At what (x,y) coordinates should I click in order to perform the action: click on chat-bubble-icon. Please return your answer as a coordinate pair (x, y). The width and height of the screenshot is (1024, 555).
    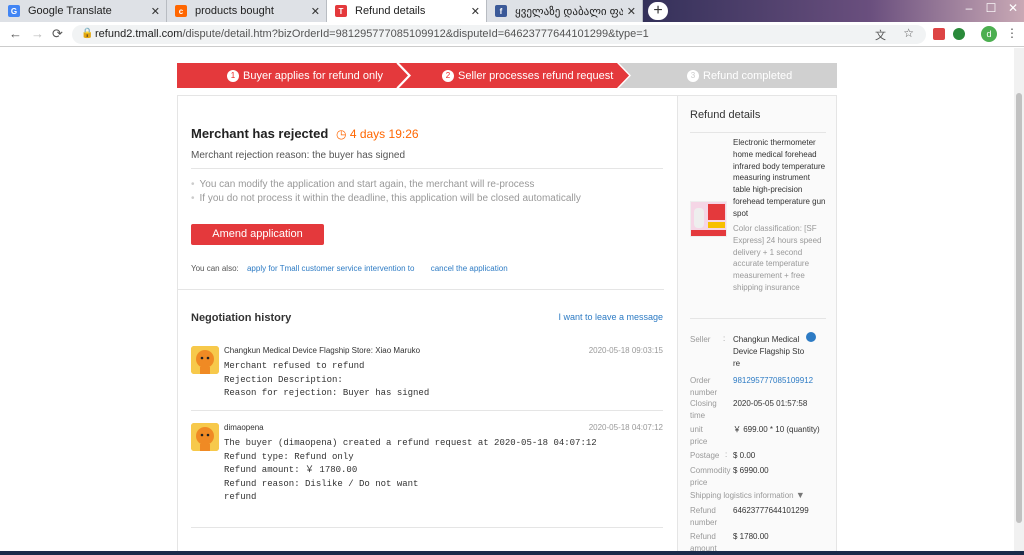
    Looking at the image, I should click on (811, 337).